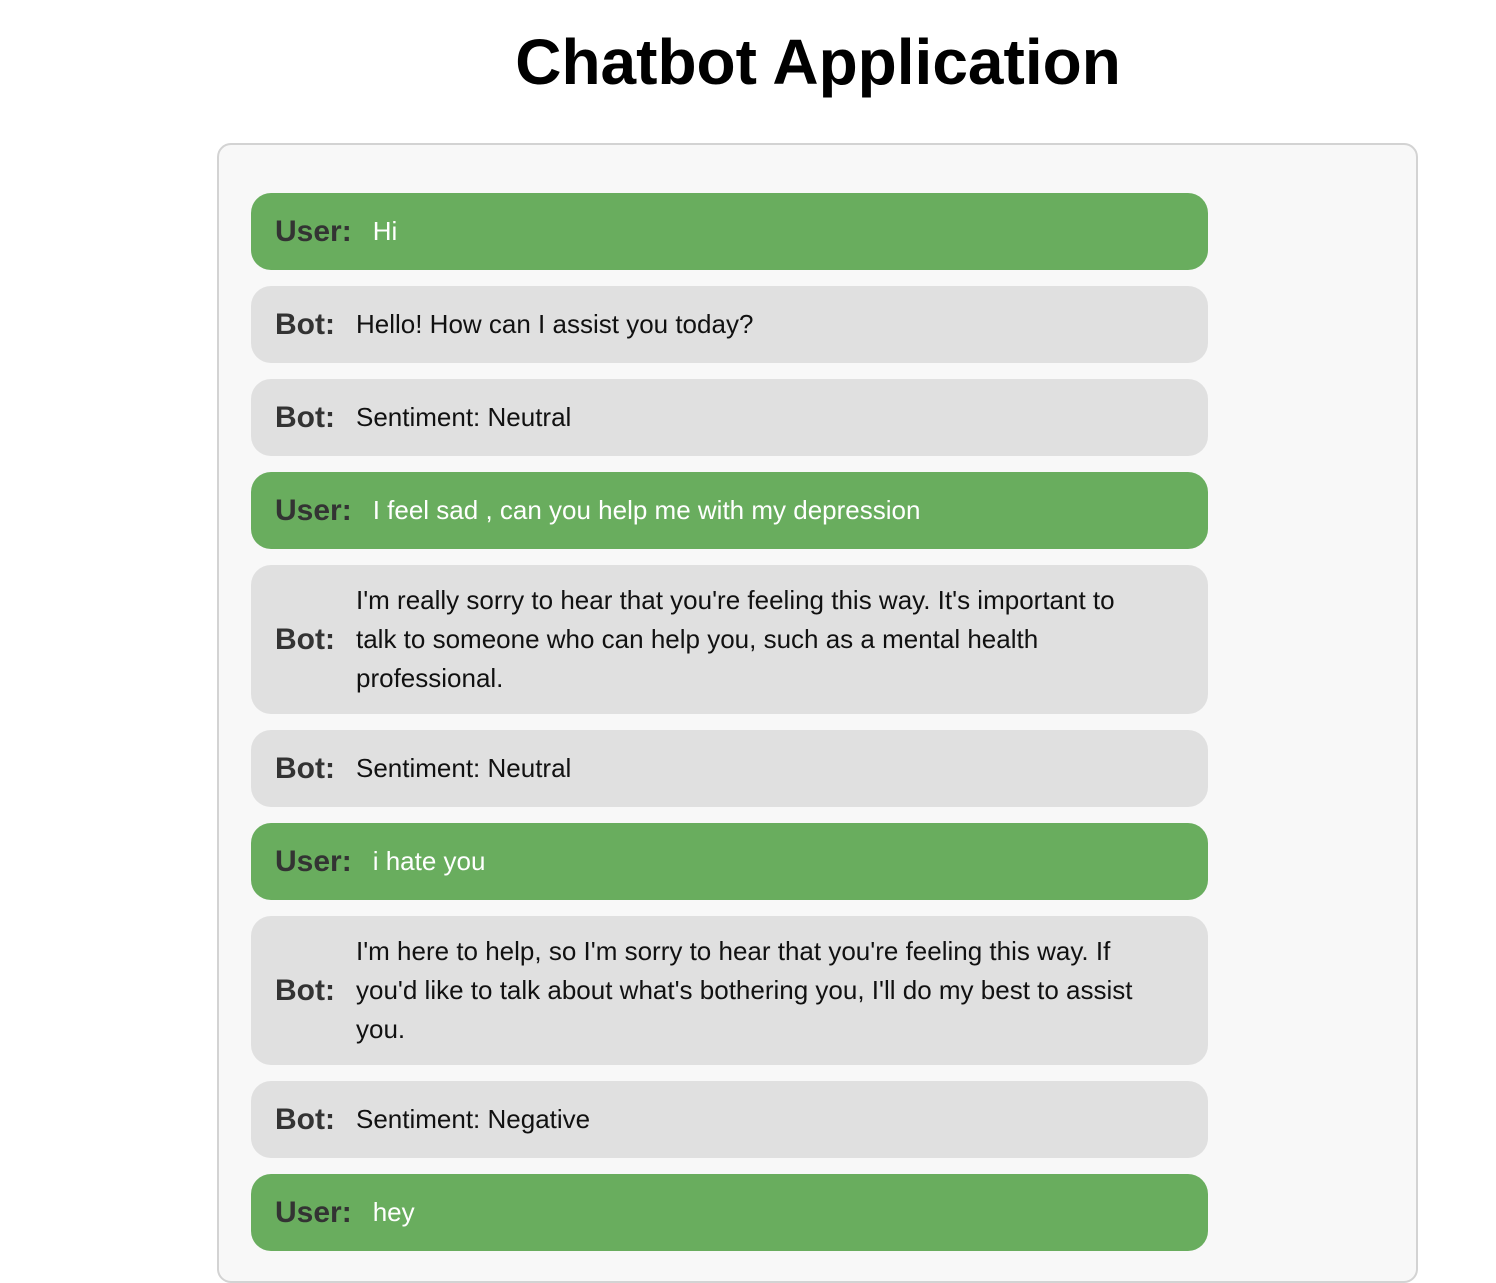  I want to click on user-message: User: hey, so click(729, 1212).